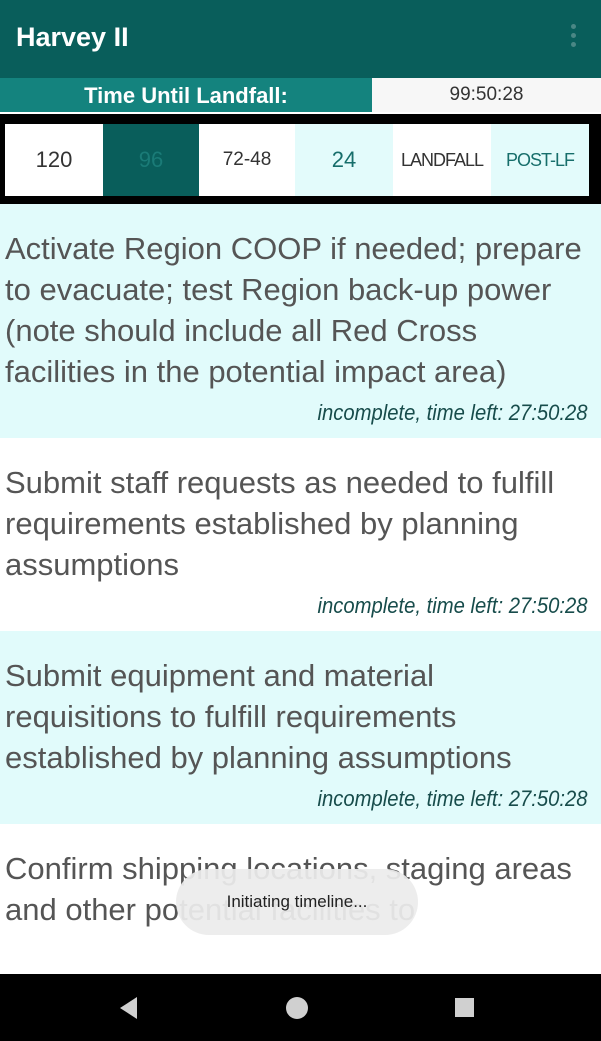 This screenshot has width=601, height=1041. What do you see at coordinates (540, 160) in the screenshot?
I see `phase-tab-post-lf: POST-LF` at bounding box center [540, 160].